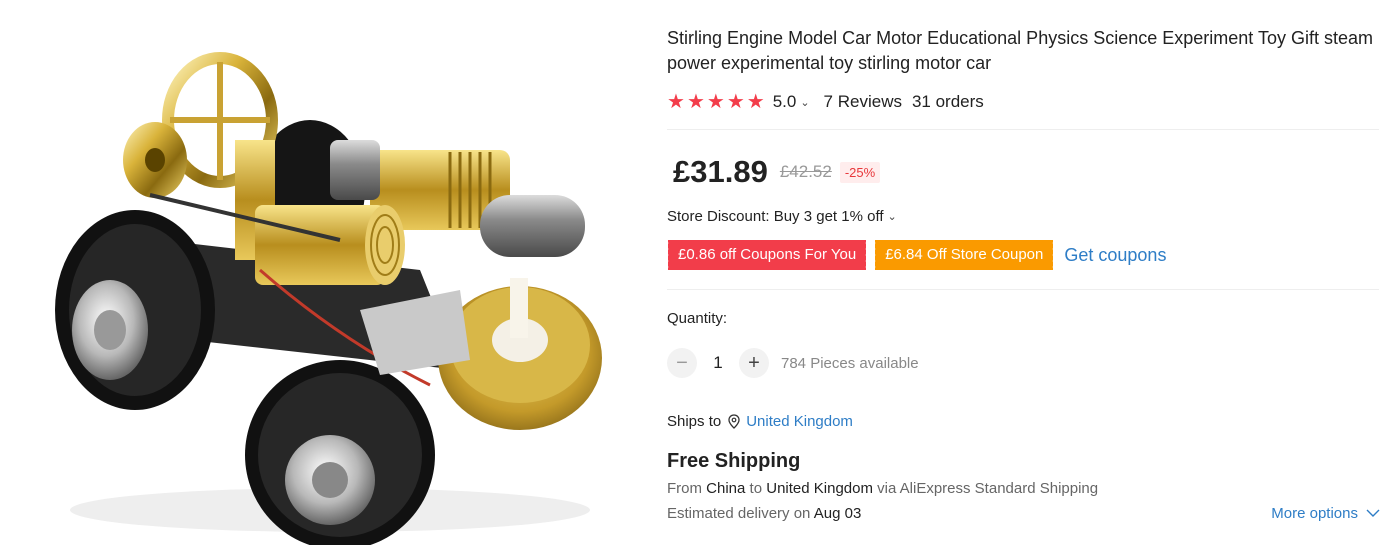 This screenshot has height=545, width=1395. Describe the element at coordinates (988, 488) in the screenshot. I see `shipping-method: via AliExpress Standard Shipping` at that location.